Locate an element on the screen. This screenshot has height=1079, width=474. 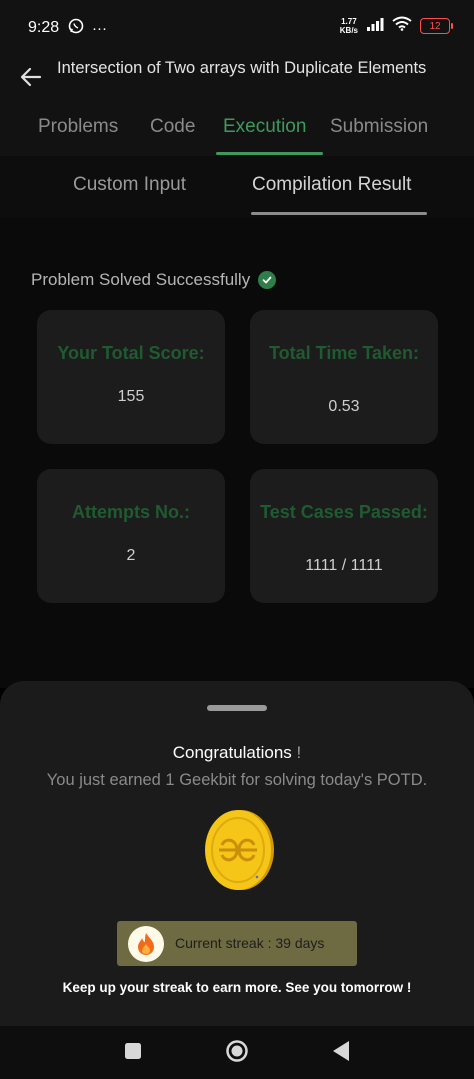
more-notifications-icon: ··· is located at coordinates (99, 28).